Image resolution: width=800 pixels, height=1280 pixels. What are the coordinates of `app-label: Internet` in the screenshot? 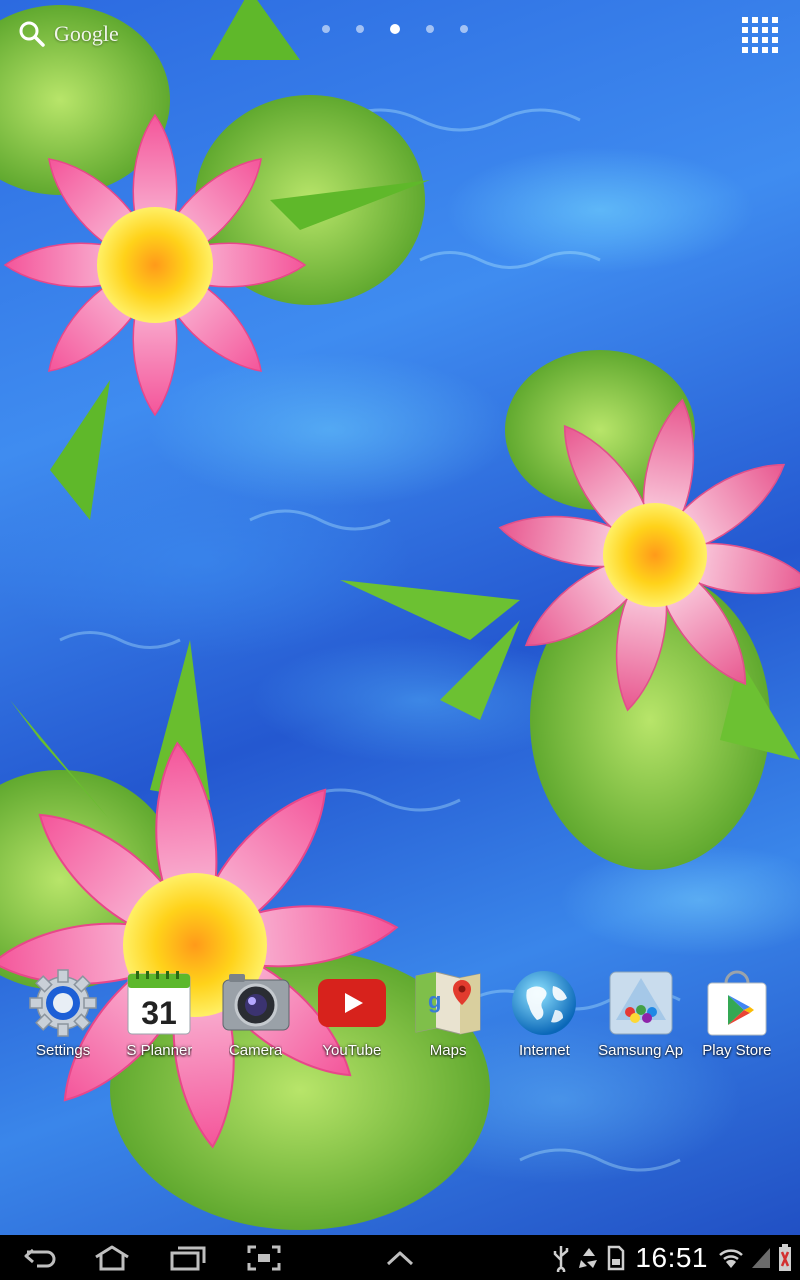 It's located at (544, 1050).